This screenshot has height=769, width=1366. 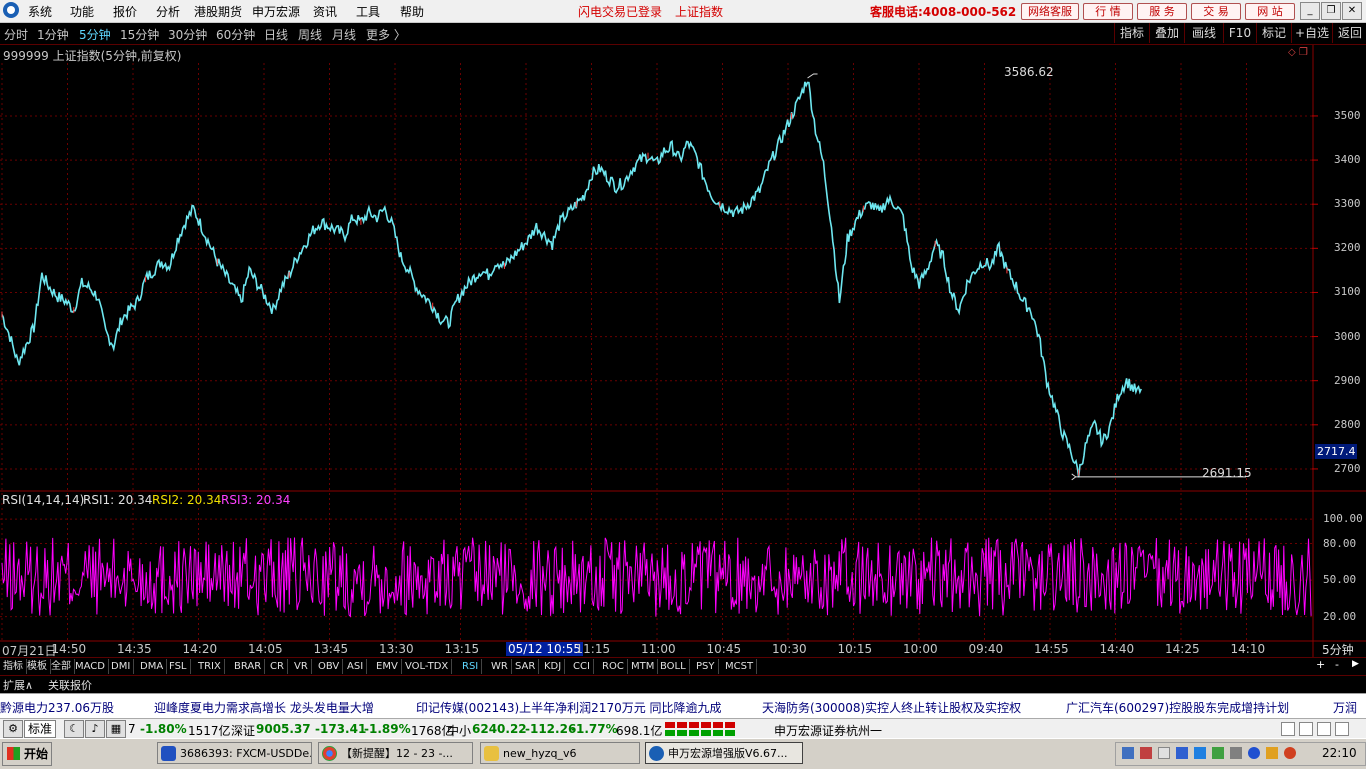 I want to click on period-60min: 60分钟, so click(x=235, y=34).